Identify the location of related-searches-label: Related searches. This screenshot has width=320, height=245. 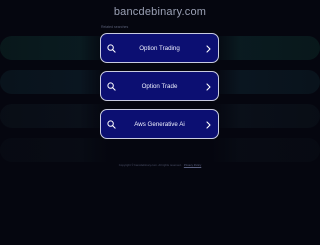
(115, 27).